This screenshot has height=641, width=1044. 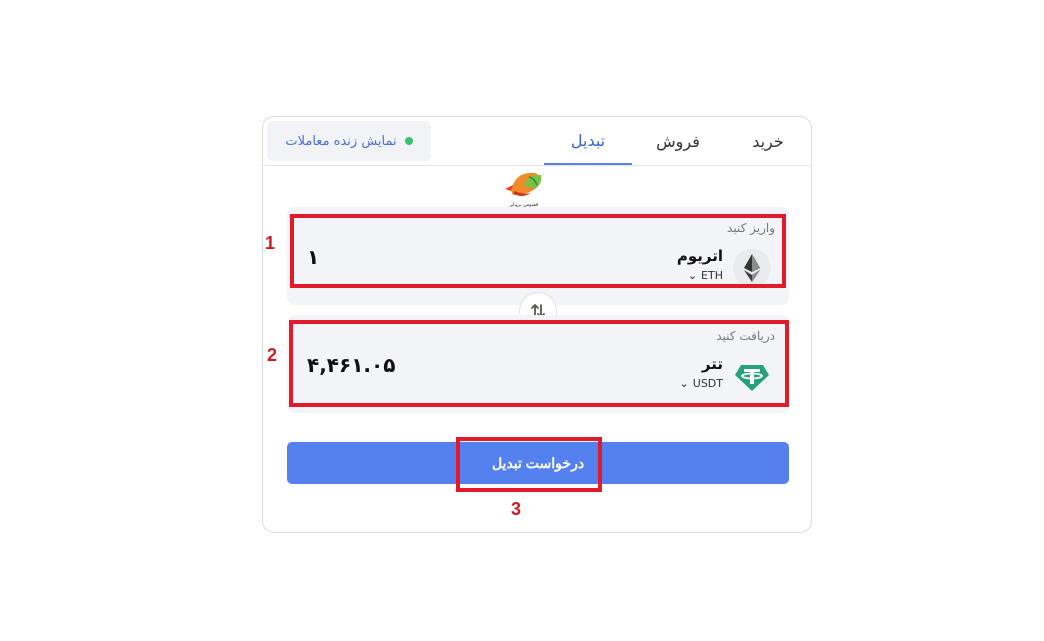 I want to click on tab-convert: تبدیل, so click(x=588, y=141).